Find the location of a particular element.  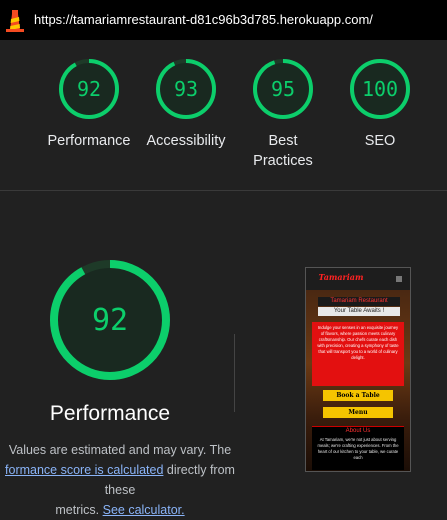

lighthouse-icon is located at coordinates (15, 21).